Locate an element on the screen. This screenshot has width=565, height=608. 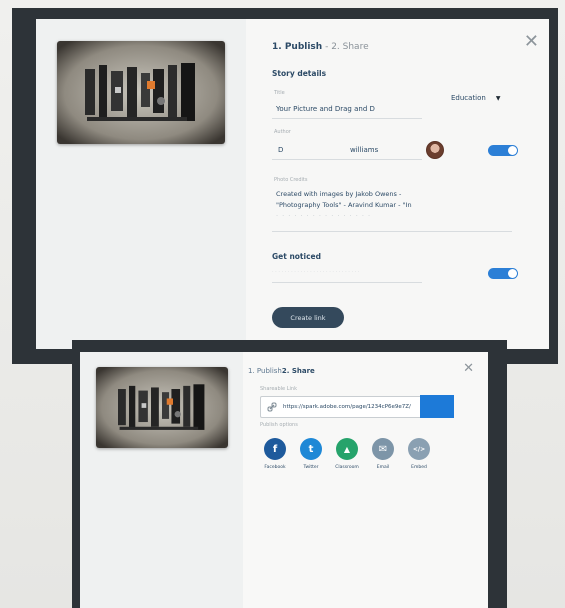
author-first-name-field: D is located at coordinates (280, 150).